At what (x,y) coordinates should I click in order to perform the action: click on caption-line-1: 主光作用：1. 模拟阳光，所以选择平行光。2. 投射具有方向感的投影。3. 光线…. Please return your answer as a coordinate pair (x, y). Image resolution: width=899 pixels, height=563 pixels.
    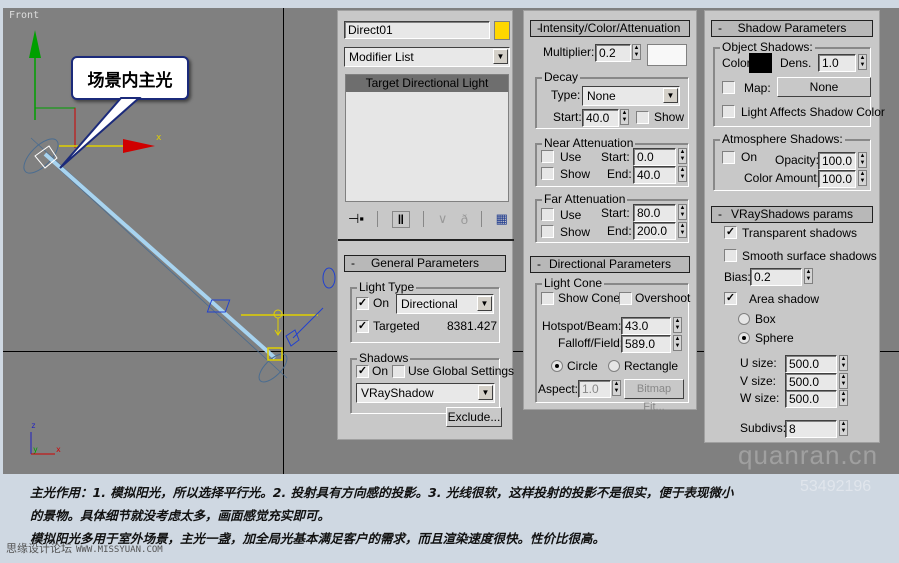
    Looking at the image, I should click on (382, 492).